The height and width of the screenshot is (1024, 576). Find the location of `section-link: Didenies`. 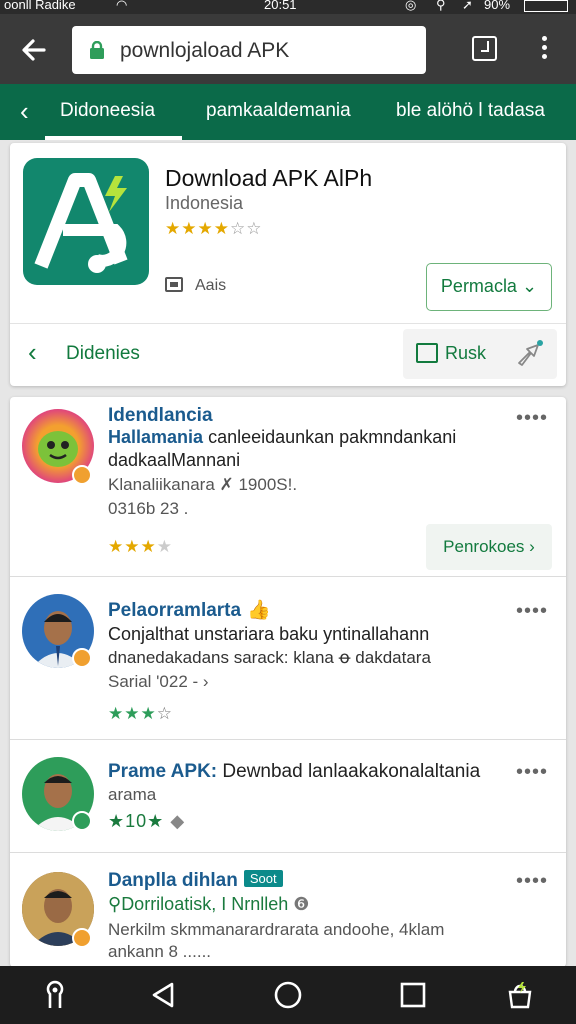

section-link: Didenies is located at coordinates (103, 354).